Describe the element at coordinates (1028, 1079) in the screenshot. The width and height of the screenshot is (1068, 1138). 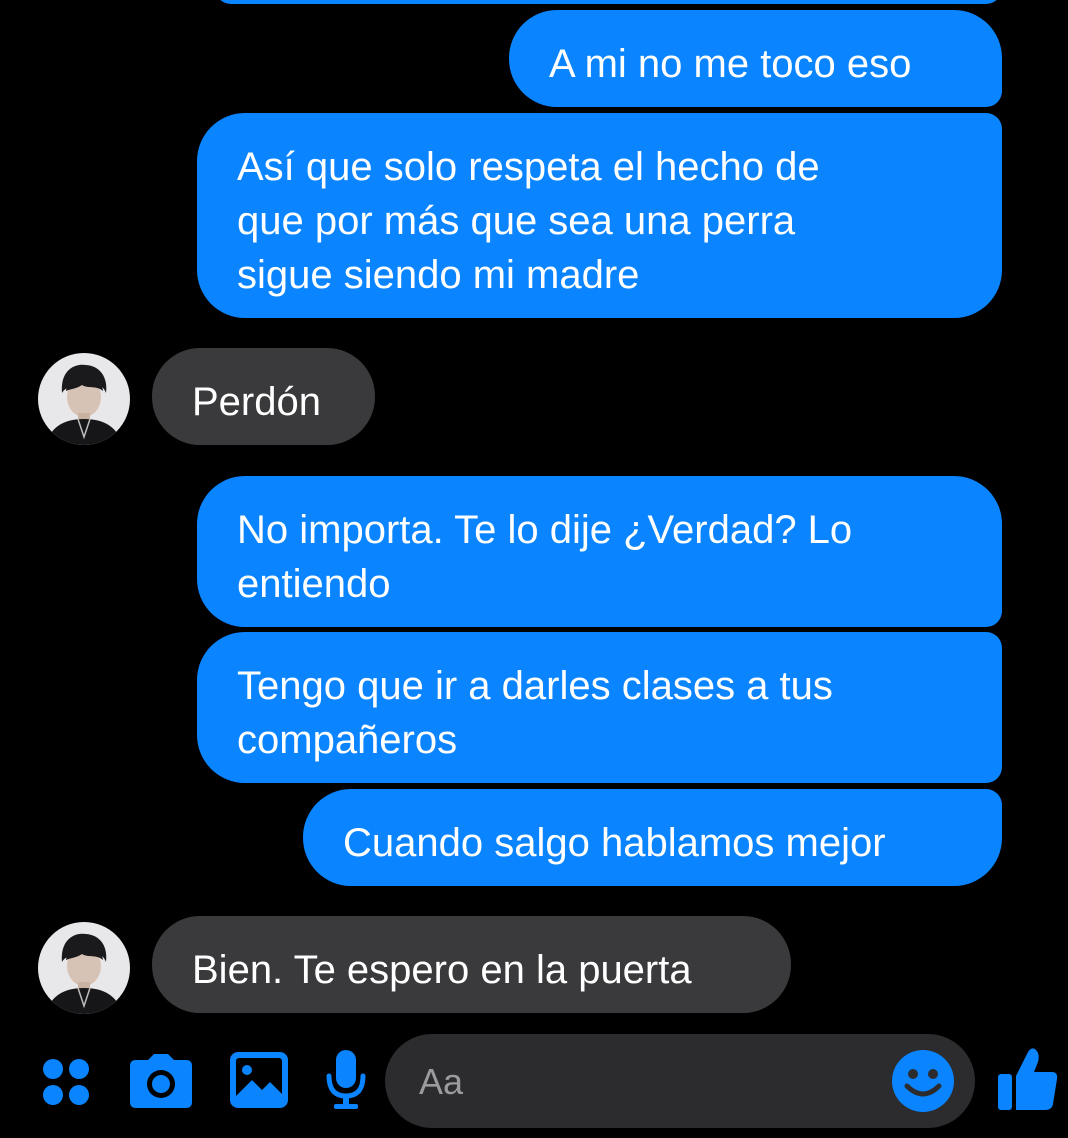
I see `thumbs-up-icon` at that location.